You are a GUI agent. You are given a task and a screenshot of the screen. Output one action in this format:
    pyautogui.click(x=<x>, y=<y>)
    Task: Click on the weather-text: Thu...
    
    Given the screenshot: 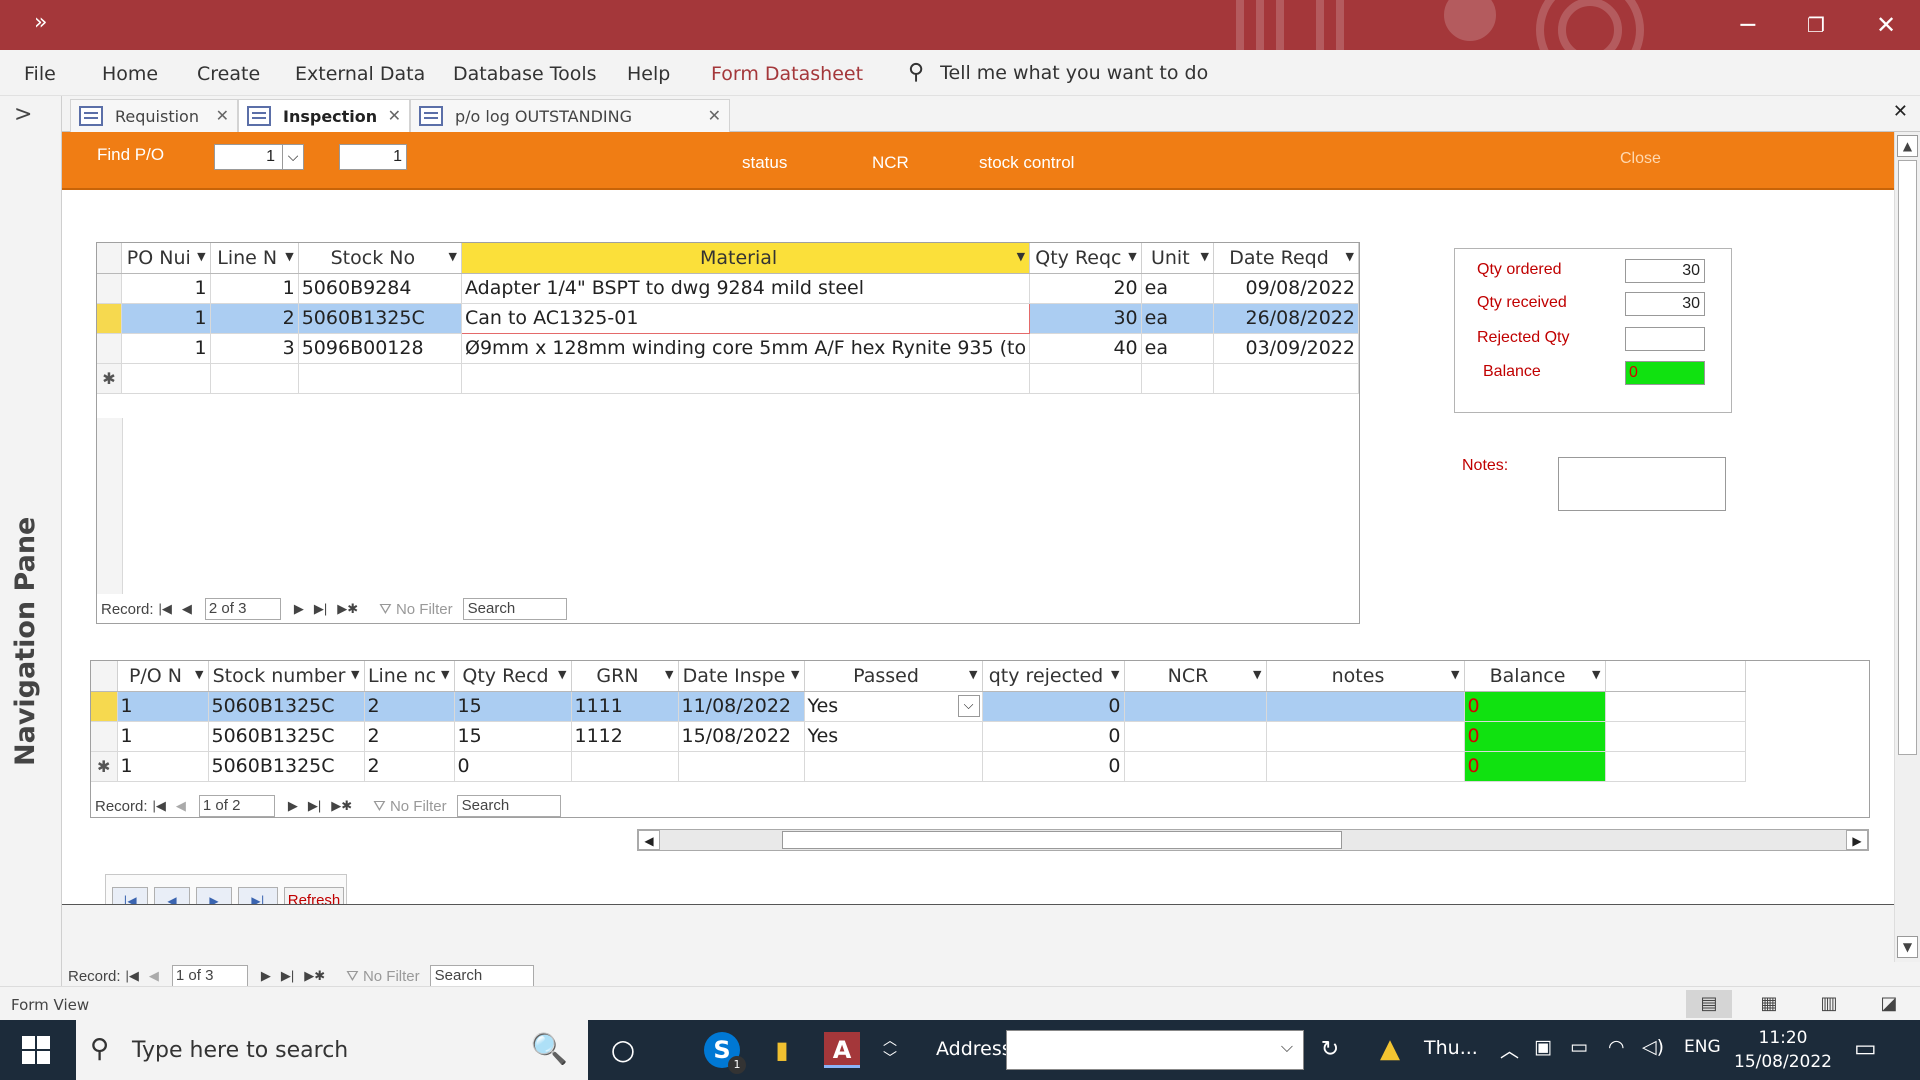 What is the action you would take?
    pyautogui.click(x=1451, y=1048)
    